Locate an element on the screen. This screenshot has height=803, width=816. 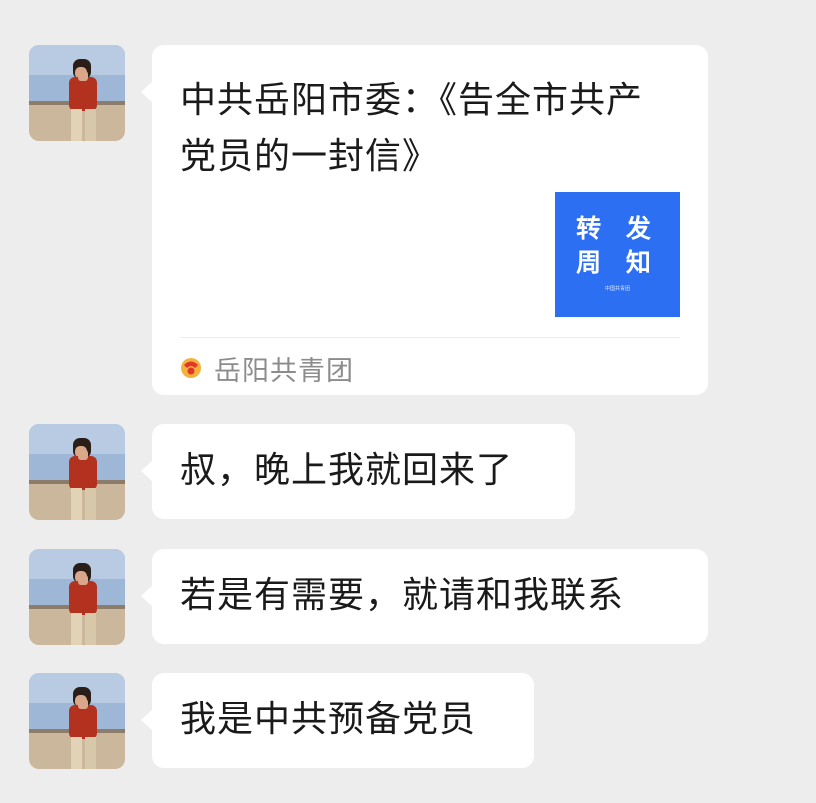
thumbnail-caption: 中国共青团 is located at coordinates (617, 289).